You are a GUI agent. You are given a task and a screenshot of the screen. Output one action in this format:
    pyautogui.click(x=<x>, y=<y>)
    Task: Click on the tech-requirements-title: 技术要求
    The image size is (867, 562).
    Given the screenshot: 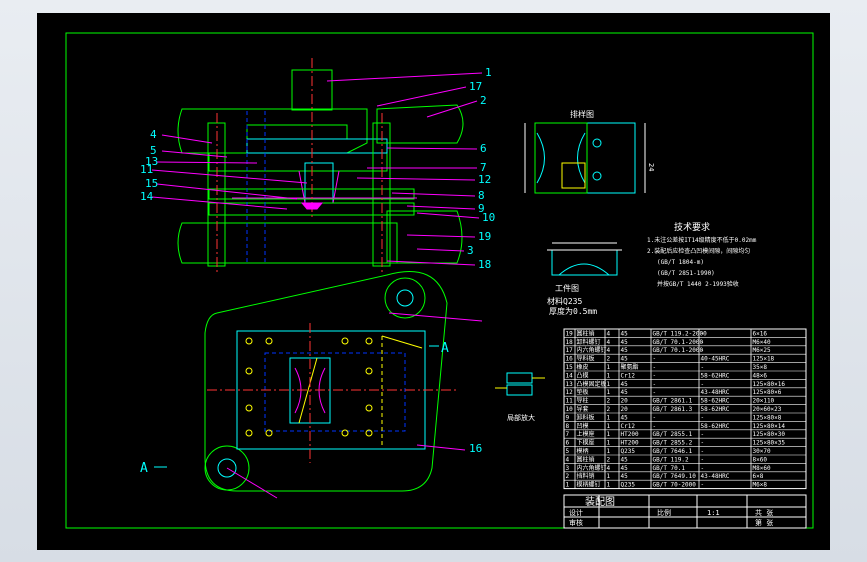 What is the action you would take?
    pyautogui.click(x=692, y=227)
    